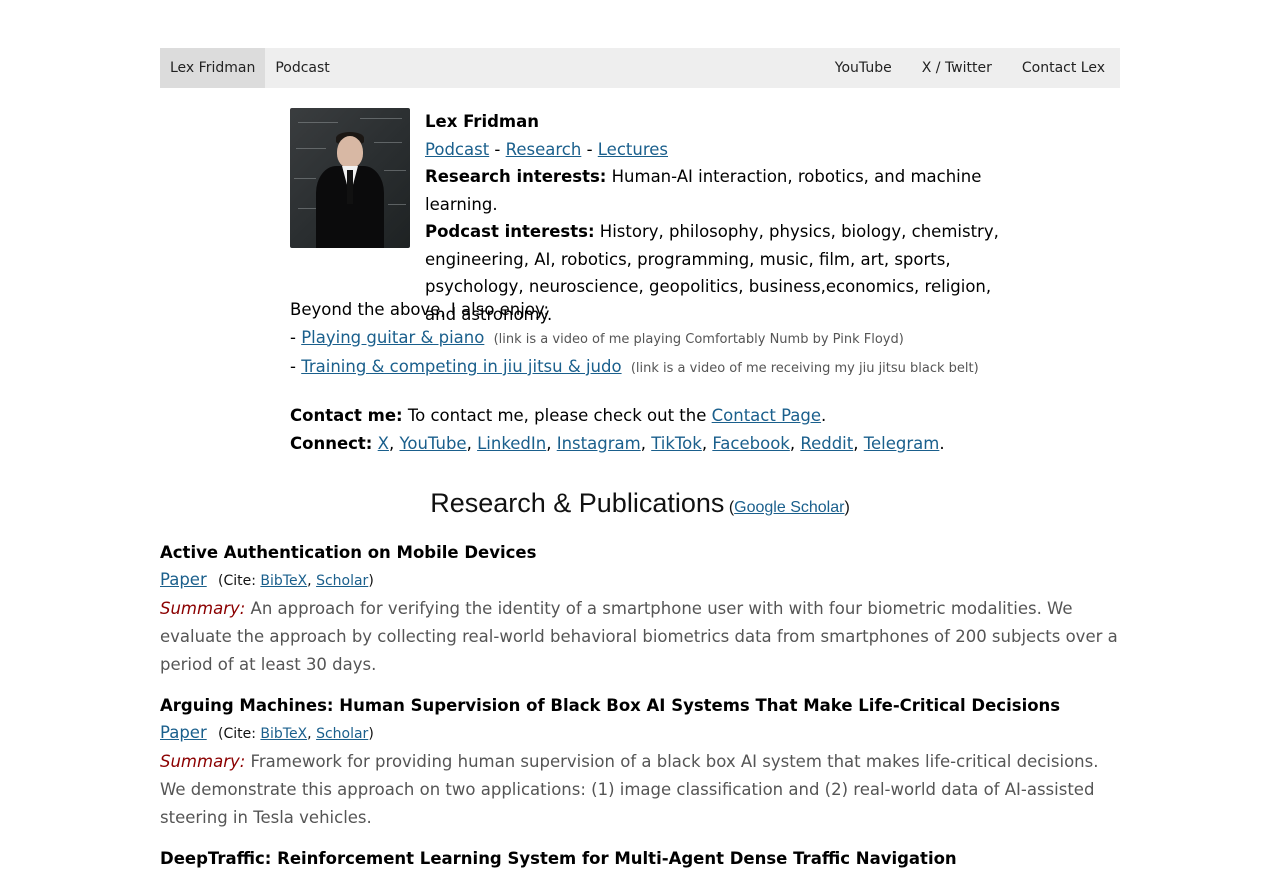 This screenshot has height=886, width=1280. What do you see at coordinates (544, 149) in the screenshot?
I see `link-research: Research` at bounding box center [544, 149].